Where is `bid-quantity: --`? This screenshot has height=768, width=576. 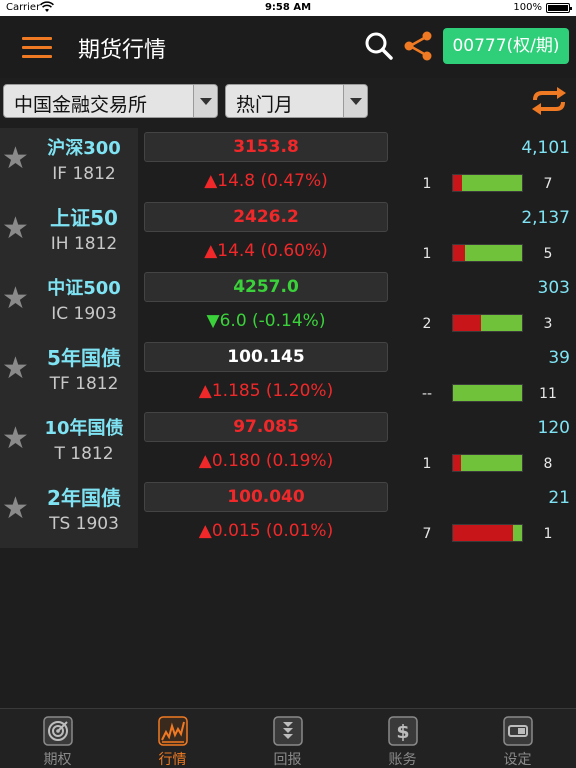 bid-quantity: -- is located at coordinates (427, 394).